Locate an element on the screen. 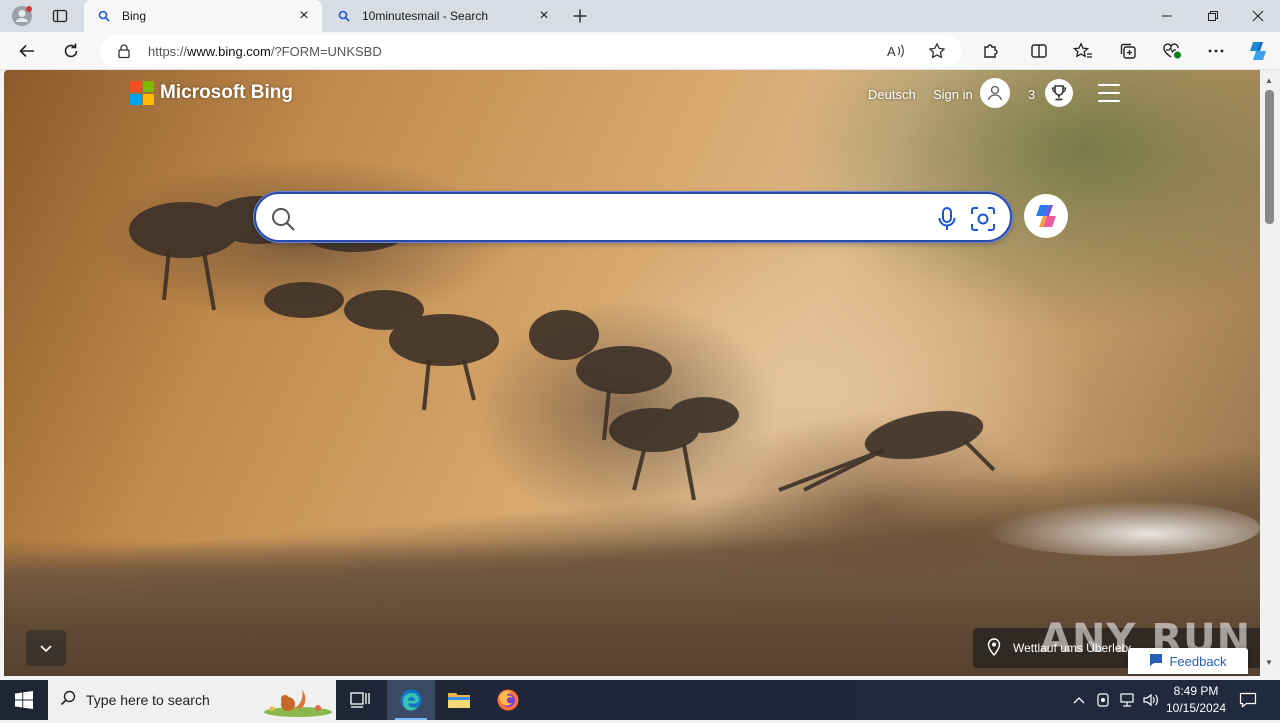 The width and height of the screenshot is (1280, 723). expand-feed-button is located at coordinates (46, 648).